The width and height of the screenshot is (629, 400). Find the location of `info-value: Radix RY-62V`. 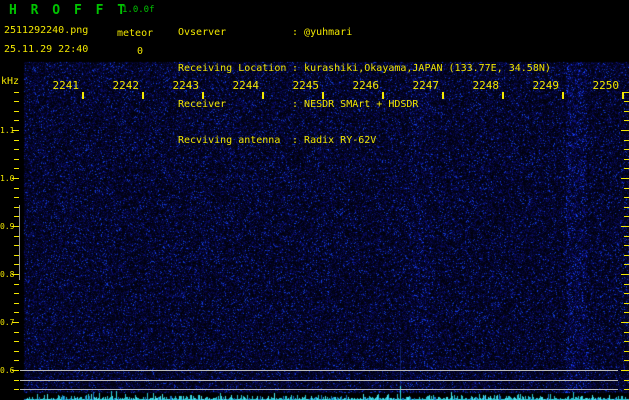

info-value: Radix RY-62V is located at coordinates (340, 140).